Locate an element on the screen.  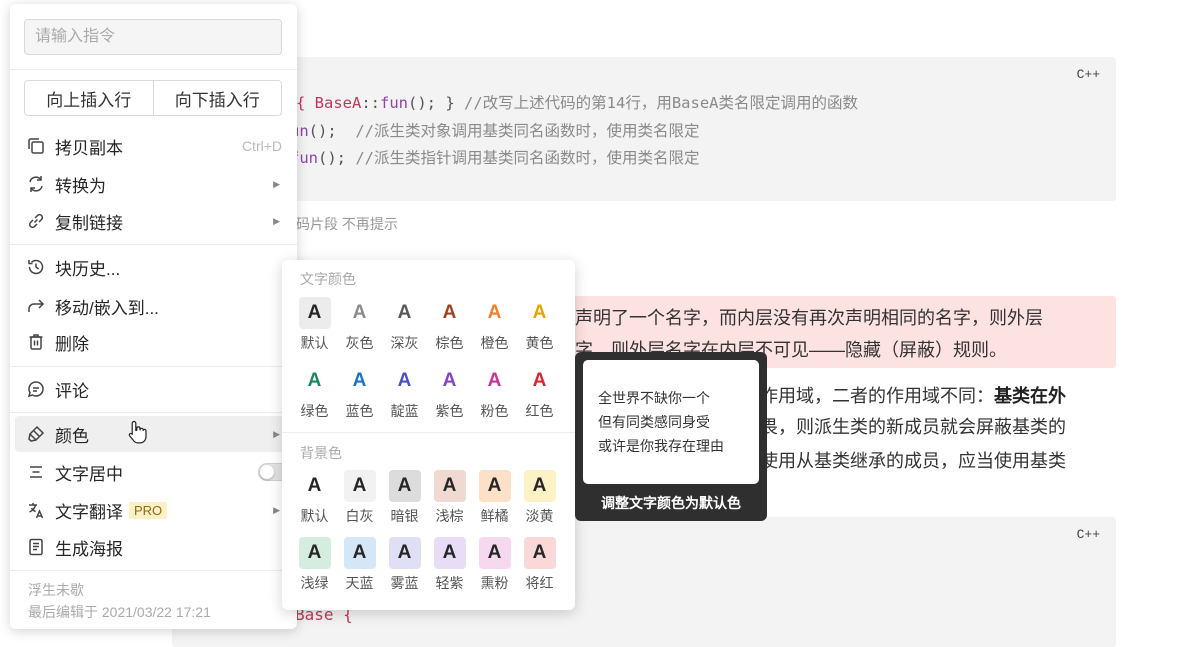
menu-item-delete: 删除 is located at coordinates (153, 342).